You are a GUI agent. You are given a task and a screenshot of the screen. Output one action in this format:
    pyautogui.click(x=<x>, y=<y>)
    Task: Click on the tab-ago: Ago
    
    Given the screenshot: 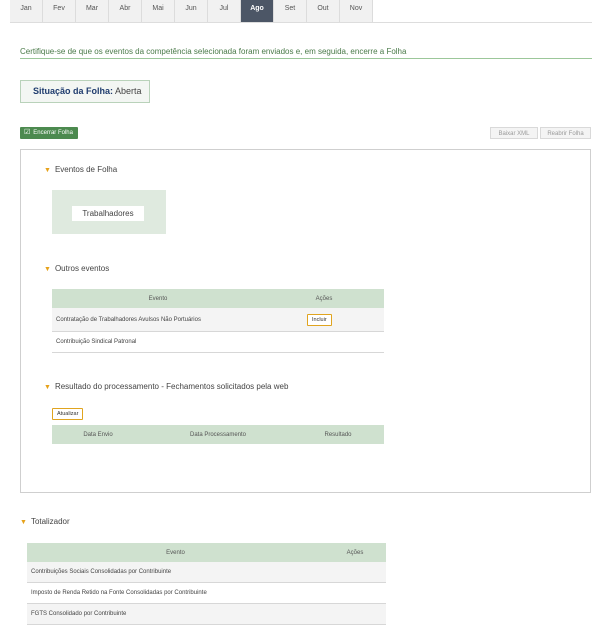 What is the action you would take?
    pyautogui.click(x=257, y=11)
    